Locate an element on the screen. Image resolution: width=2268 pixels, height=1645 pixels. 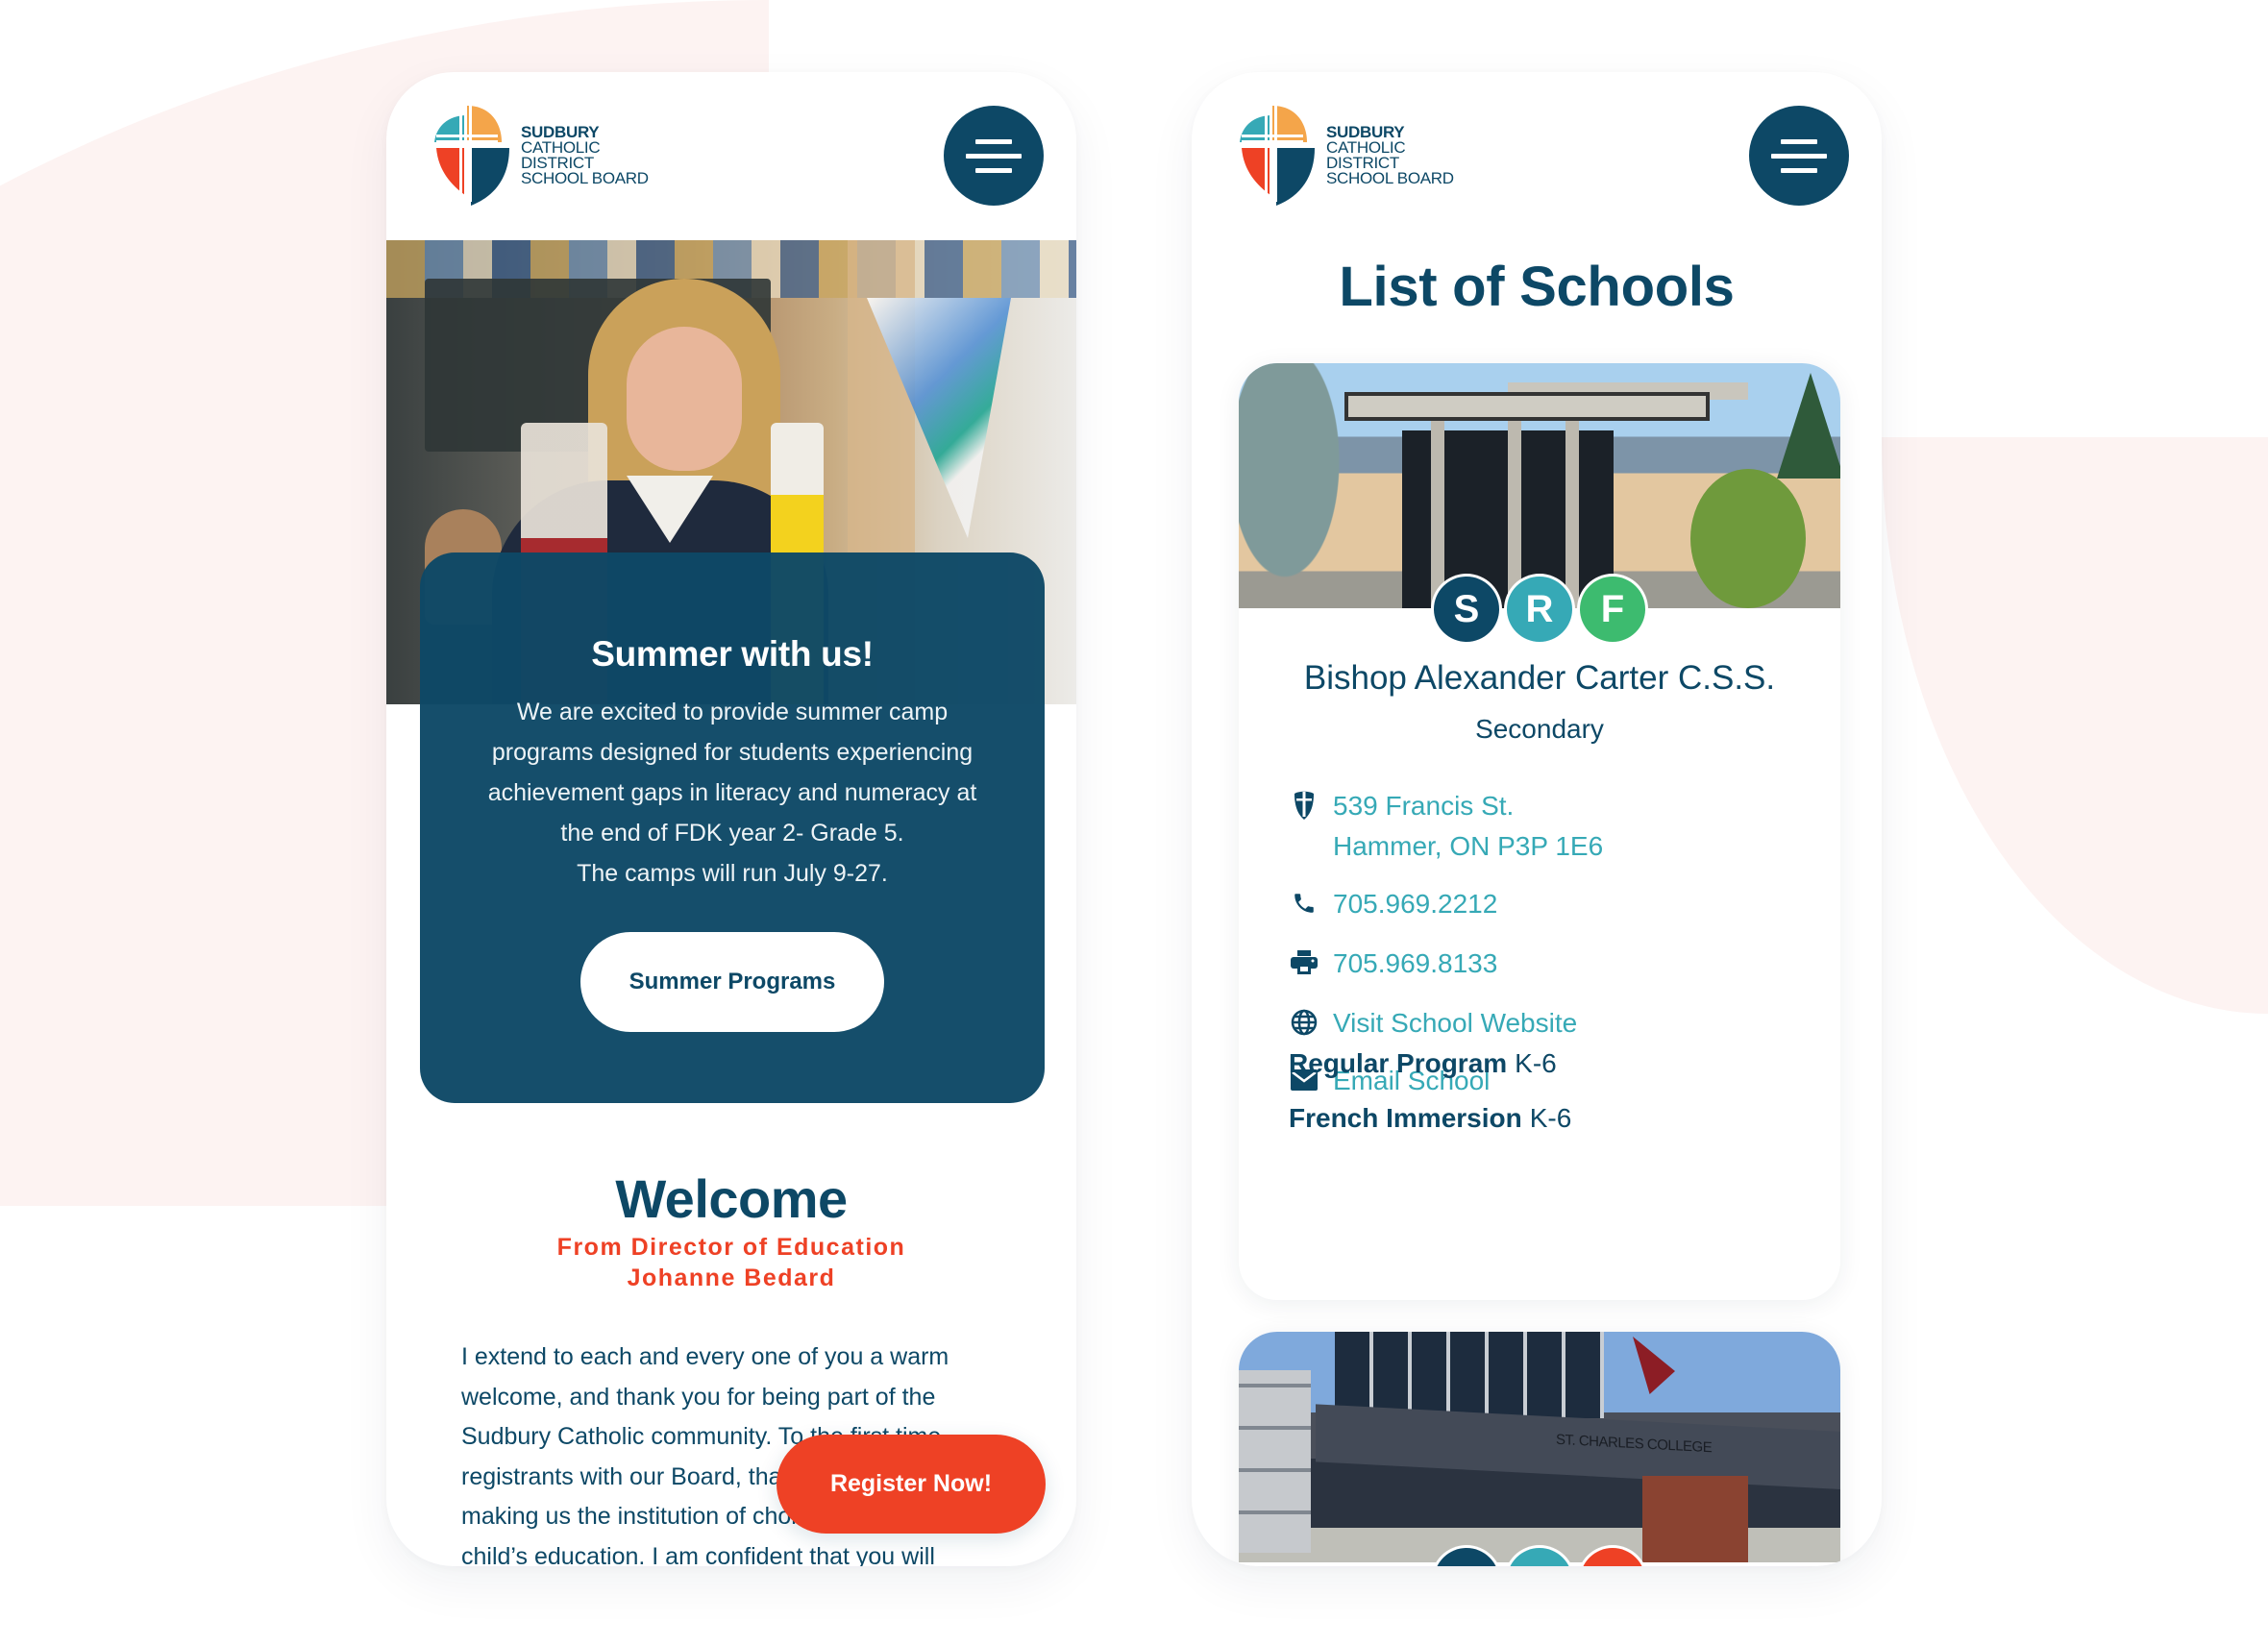
summer-line: We are excited to provide summer camp is located at coordinates (732, 712).